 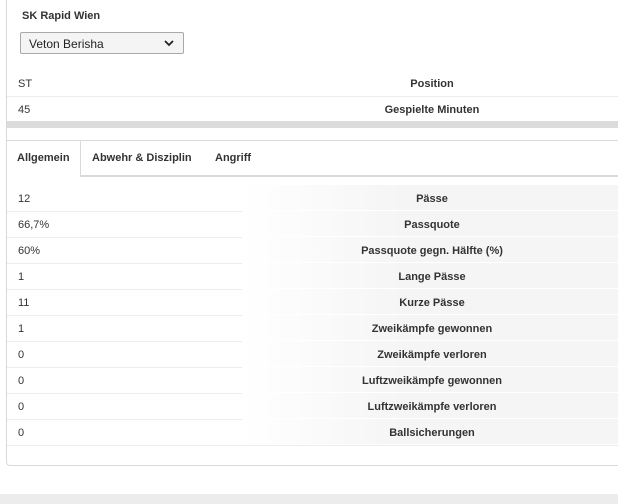 I want to click on position-label: Position, so click(x=432, y=84).